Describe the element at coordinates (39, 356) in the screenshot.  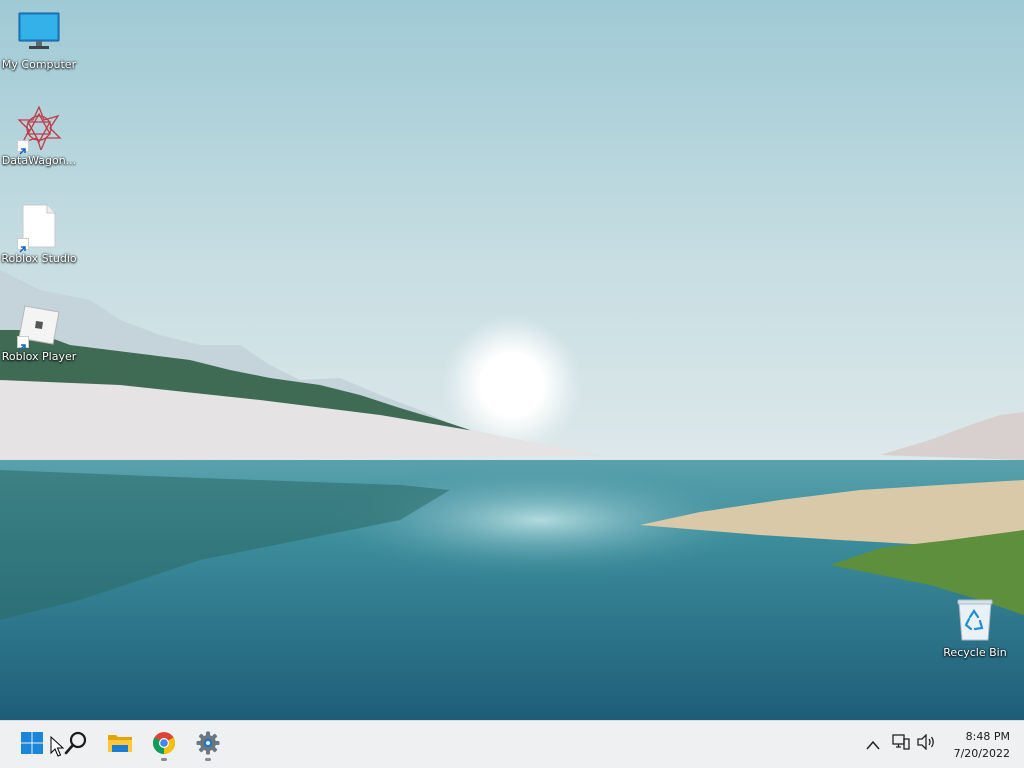
I see `desktop-icon-label: Roblox Player` at that location.